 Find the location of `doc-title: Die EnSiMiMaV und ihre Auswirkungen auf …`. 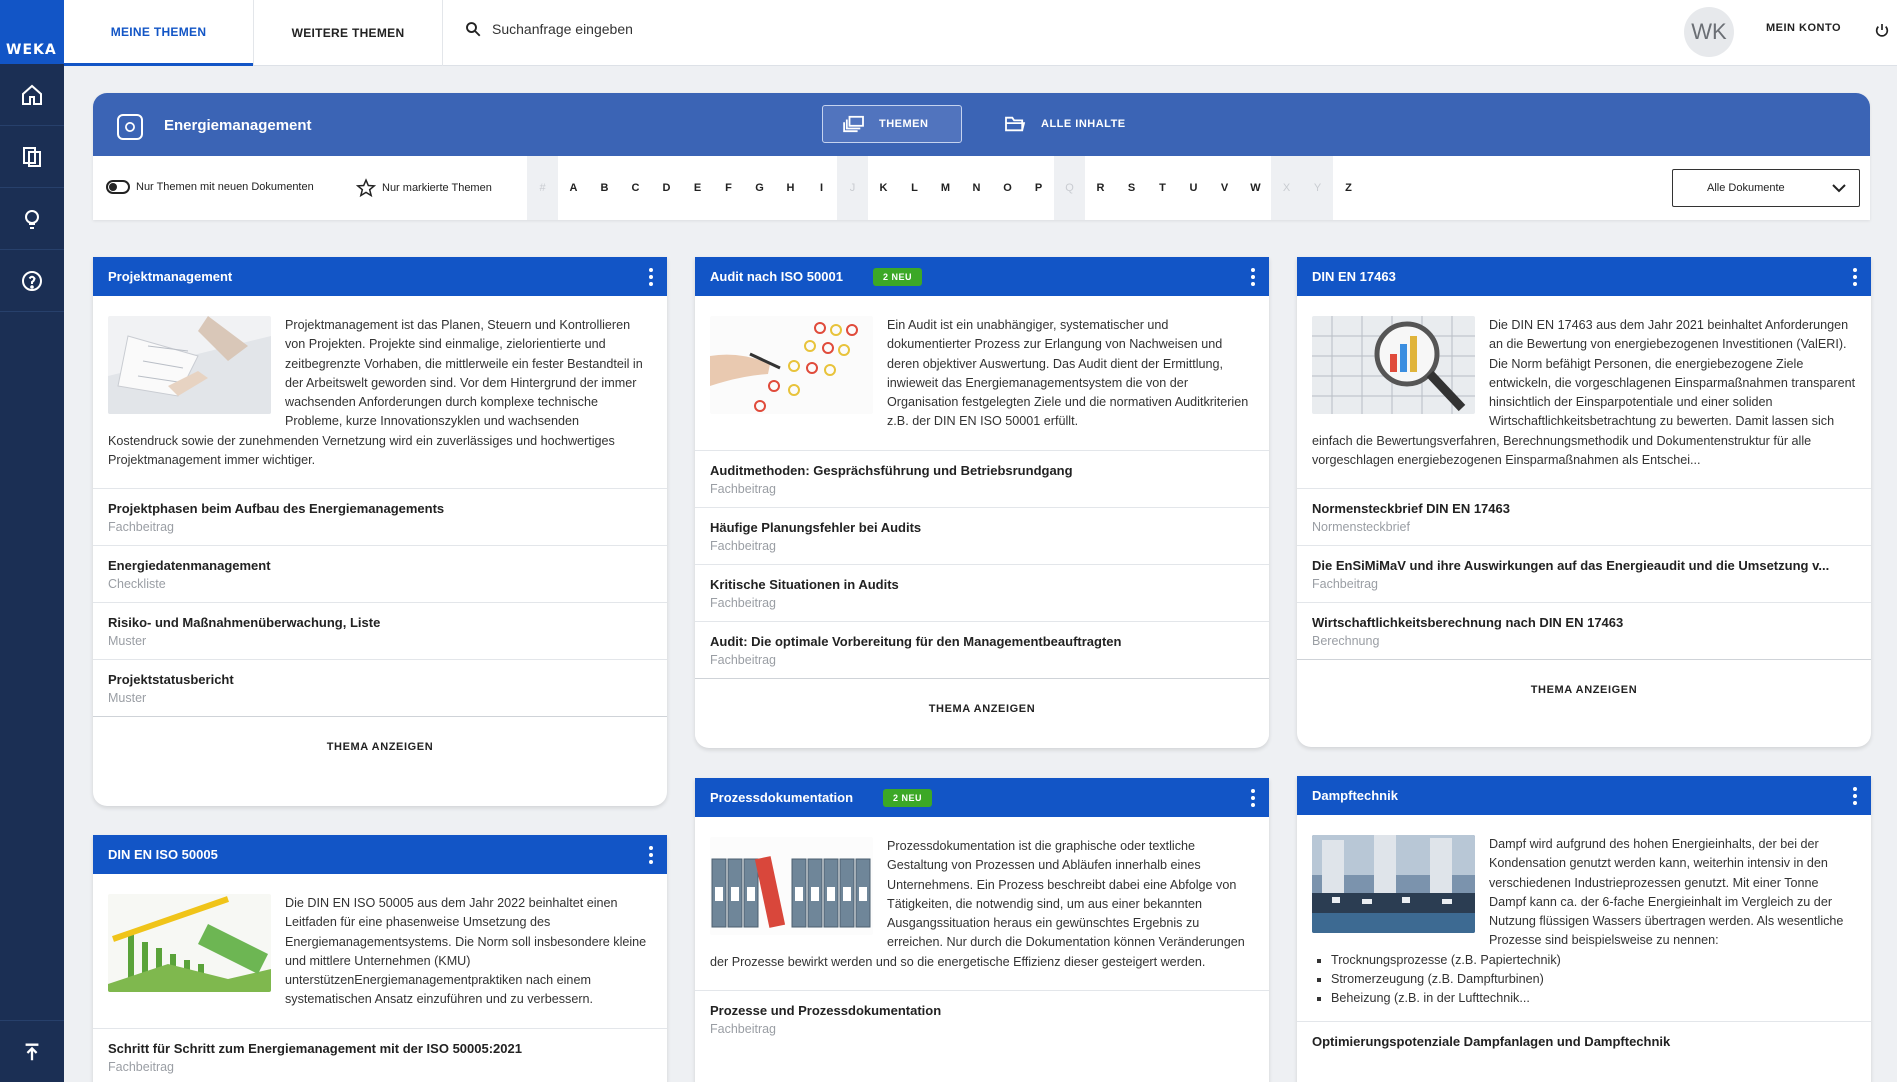

doc-title: Die EnSiMiMaV und ihre Auswirkungen auf … is located at coordinates (1571, 566).